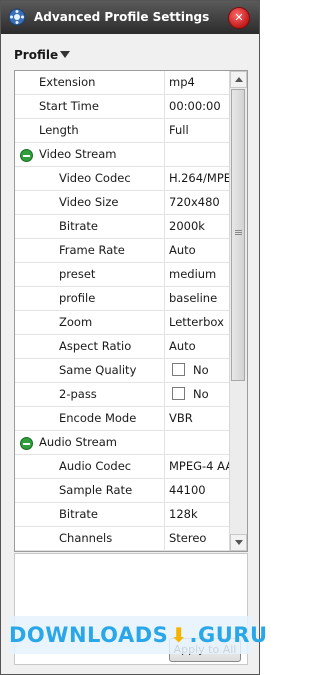 The image size is (320, 675). What do you see at coordinates (89, 635) in the screenshot?
I see `watermark-text-left: DOWNLOADS` at bounding box center [89, 635].